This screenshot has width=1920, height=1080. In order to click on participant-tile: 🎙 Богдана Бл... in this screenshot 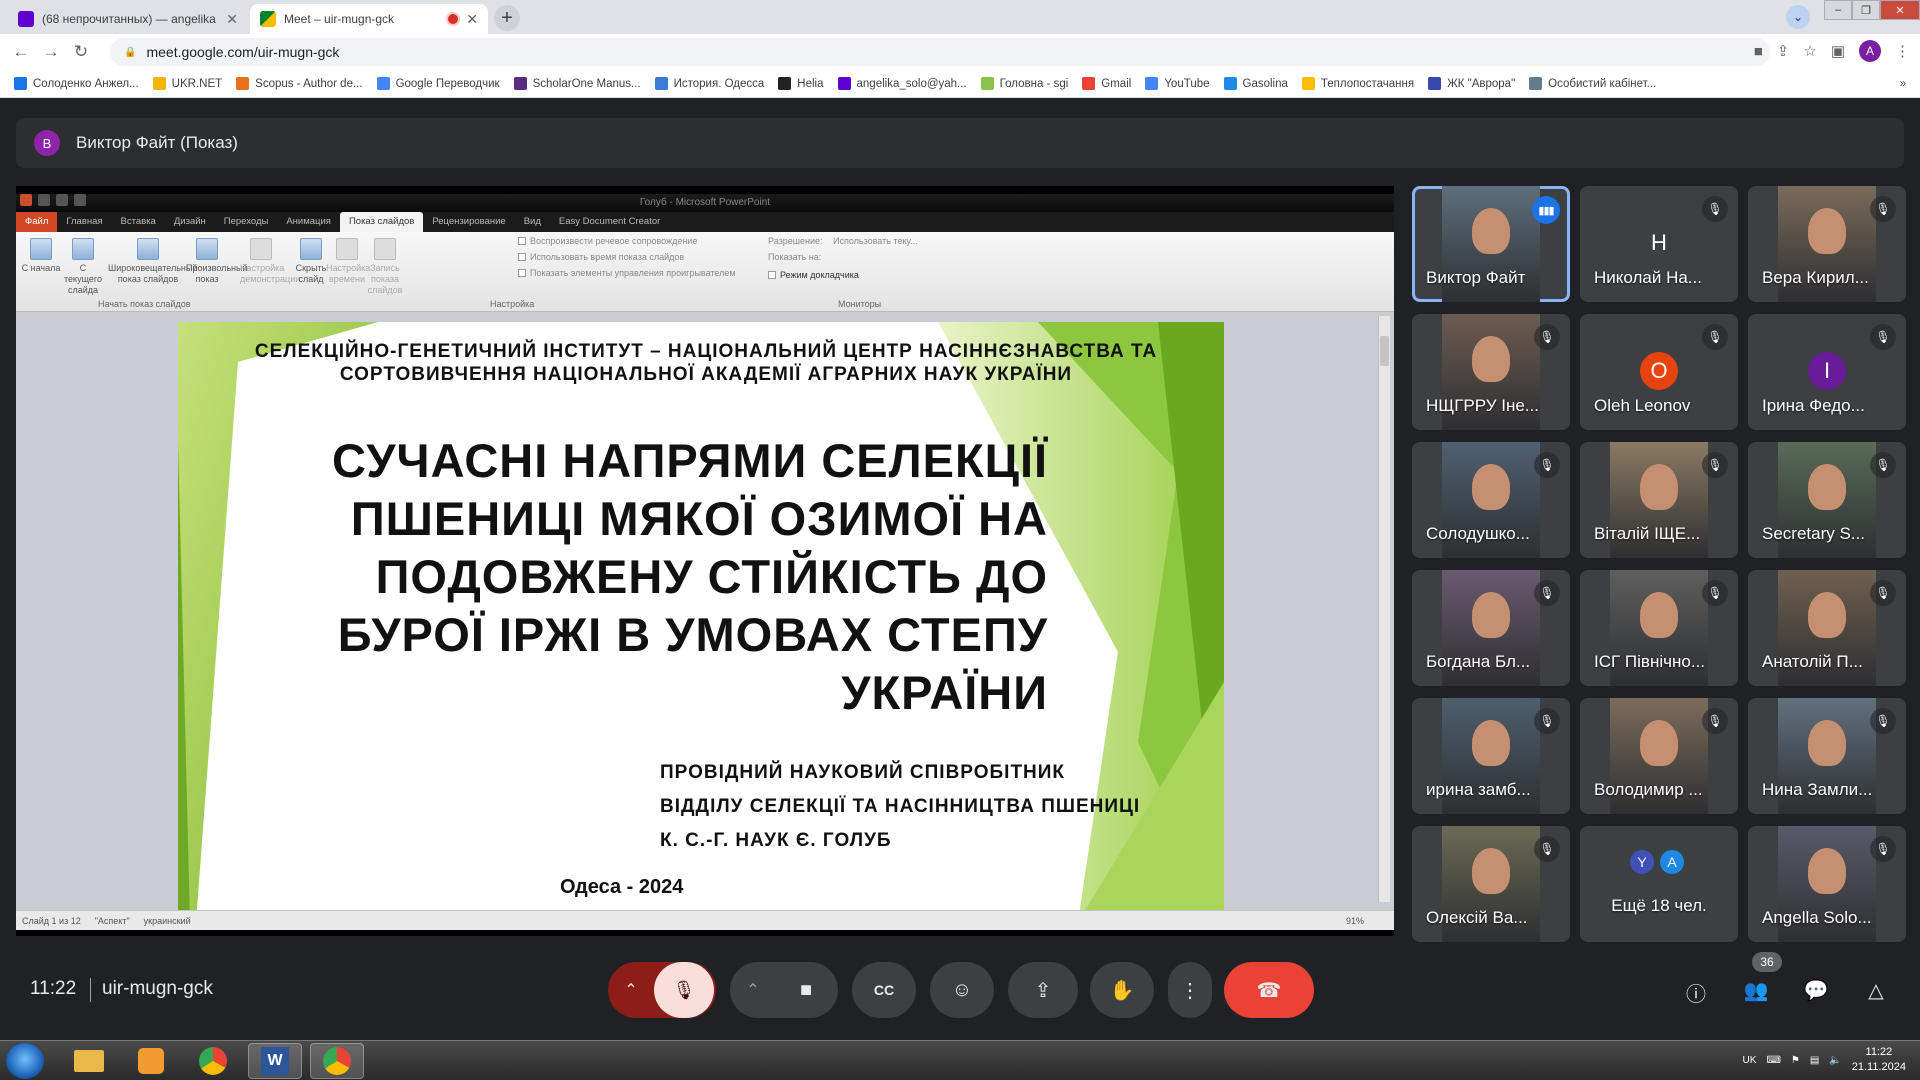, I will do `click(1491, 628)`.